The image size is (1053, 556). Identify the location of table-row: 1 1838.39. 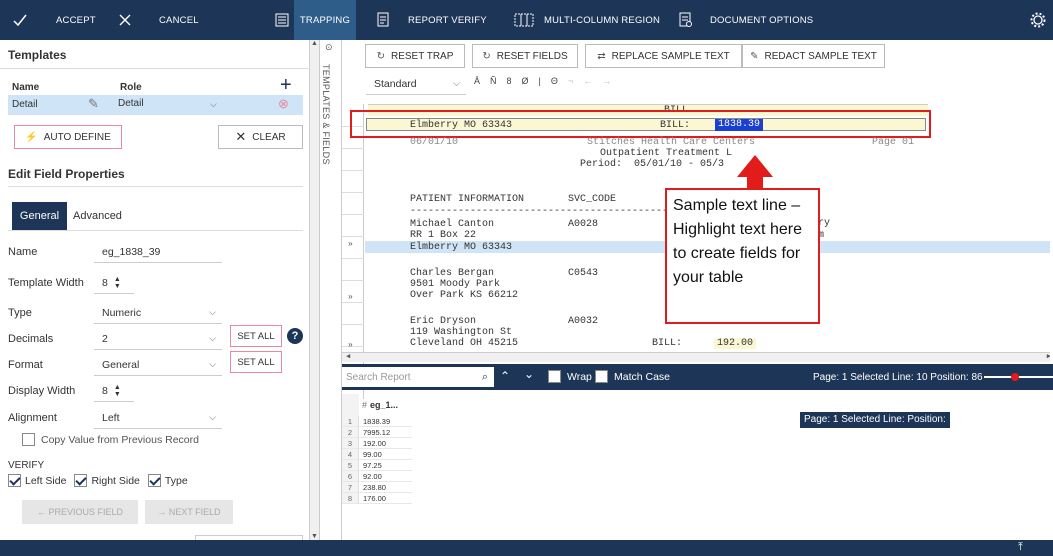
(377, 421).